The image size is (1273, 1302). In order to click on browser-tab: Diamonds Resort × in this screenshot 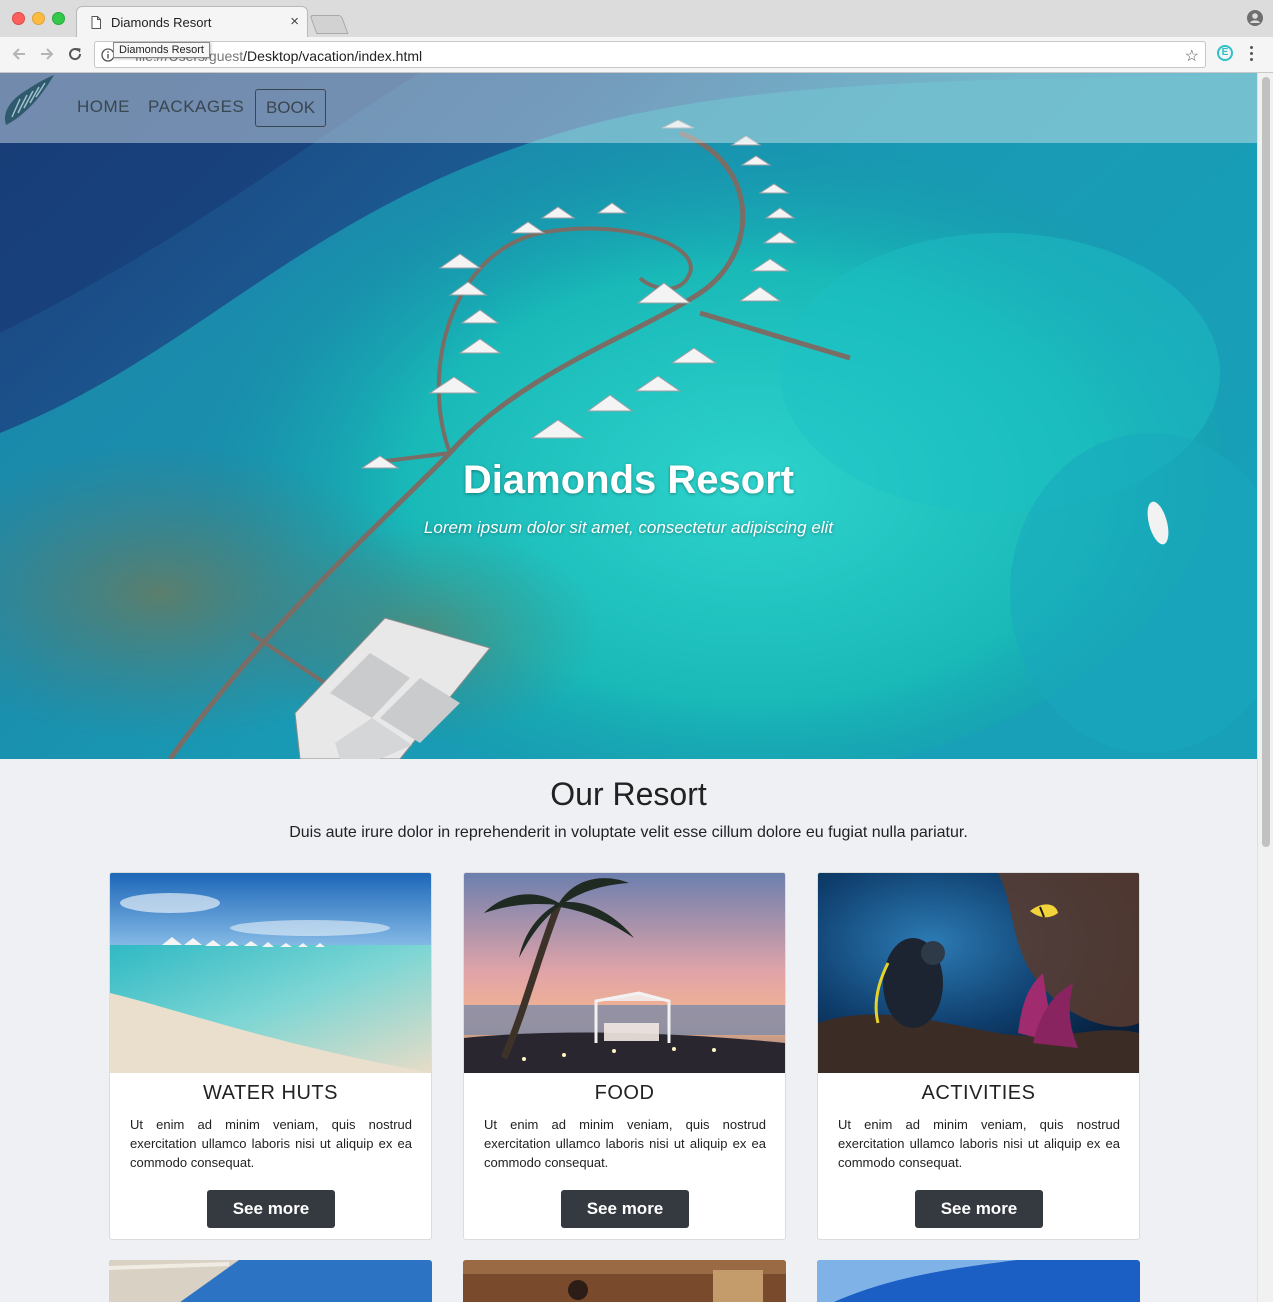, I will do `click(192, 21)`.